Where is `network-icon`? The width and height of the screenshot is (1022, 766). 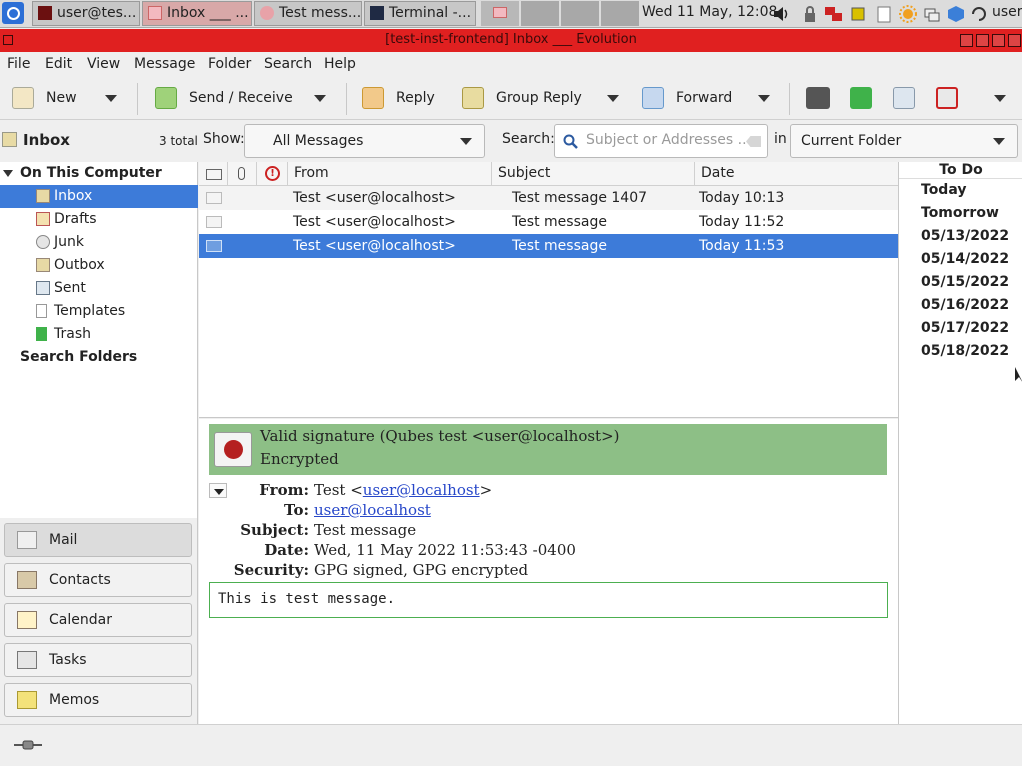 network-icon is located at coordinates (833, 14).